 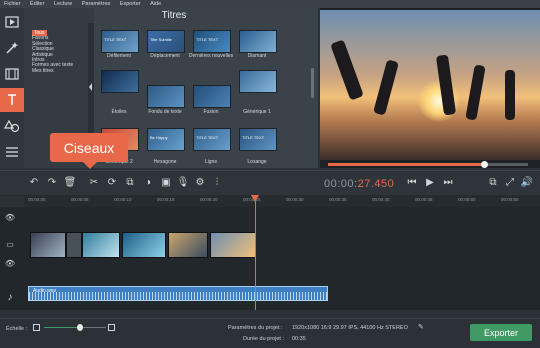 What do you see at coordinates (255, 328) in the screenshot?
I see `project-params-label: Paramètres du projet :` at bounding box center [255, 328].